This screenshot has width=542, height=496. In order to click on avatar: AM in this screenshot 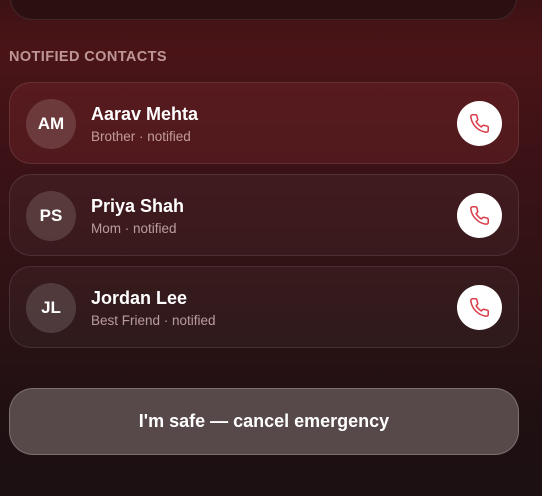, I will do `click(51, 124)`.